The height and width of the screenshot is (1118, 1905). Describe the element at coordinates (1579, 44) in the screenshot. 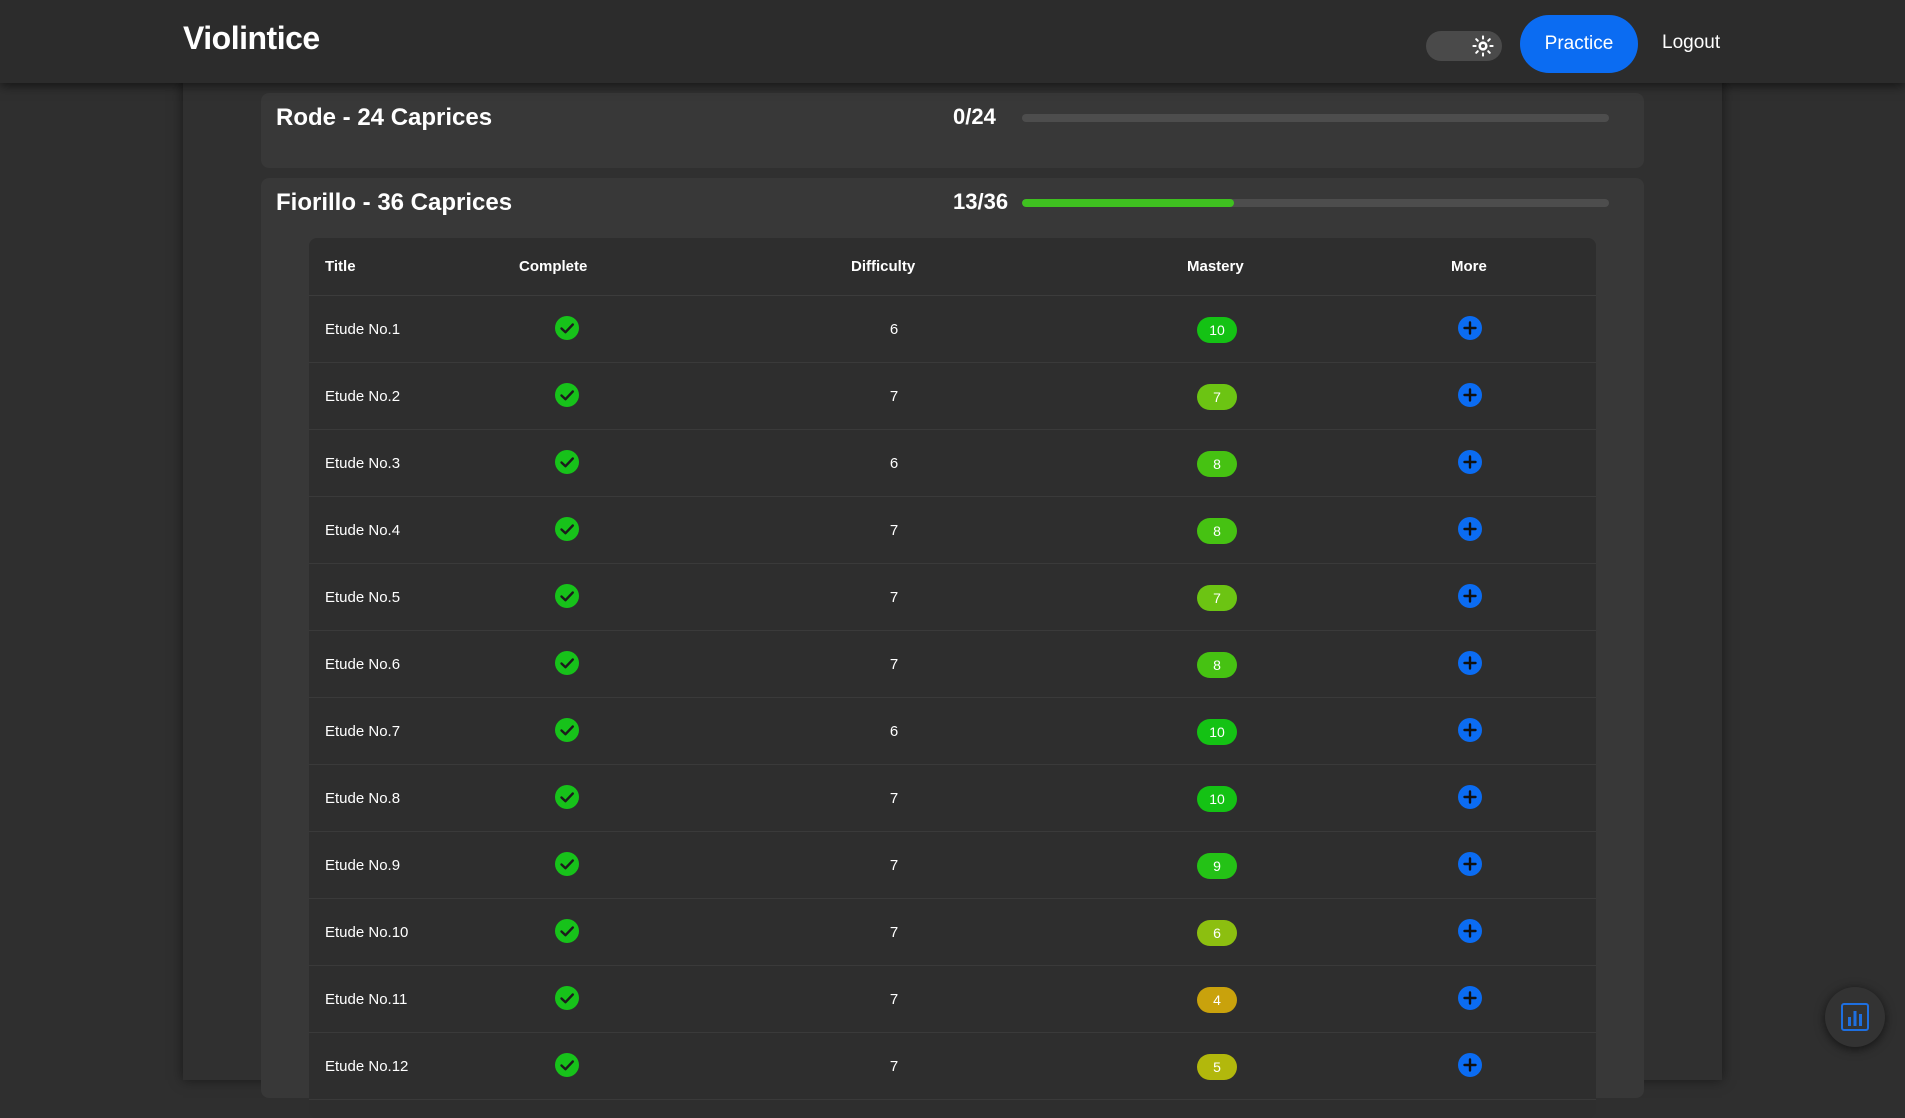

I see `practice-button: Practice` at that location.